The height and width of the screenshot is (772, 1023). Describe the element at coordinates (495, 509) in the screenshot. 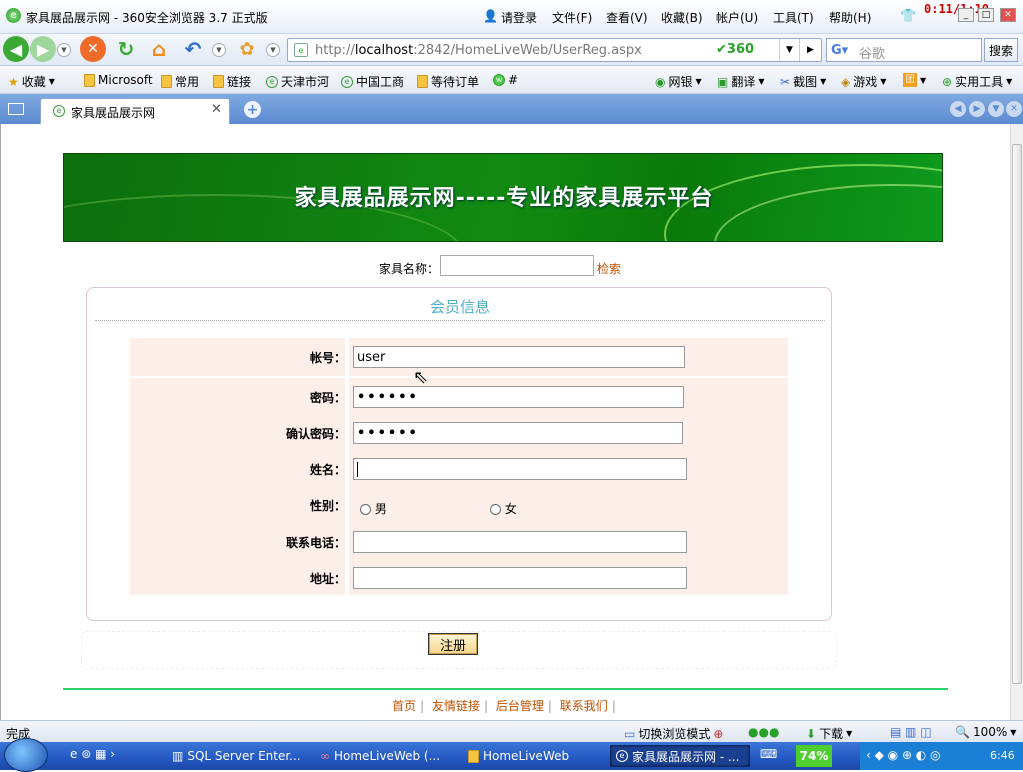

I see `female-radio` at that location.